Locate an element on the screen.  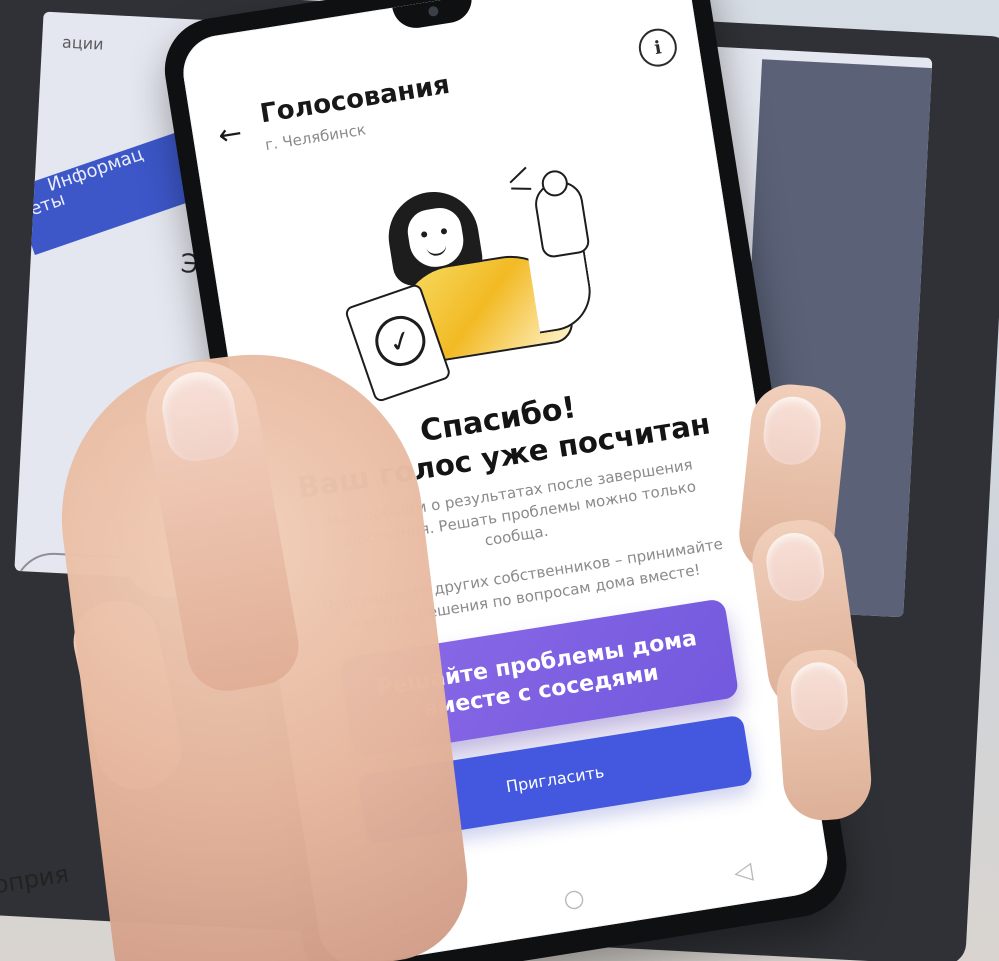
right-finger-top-nail is located at coordinates (792, 430).